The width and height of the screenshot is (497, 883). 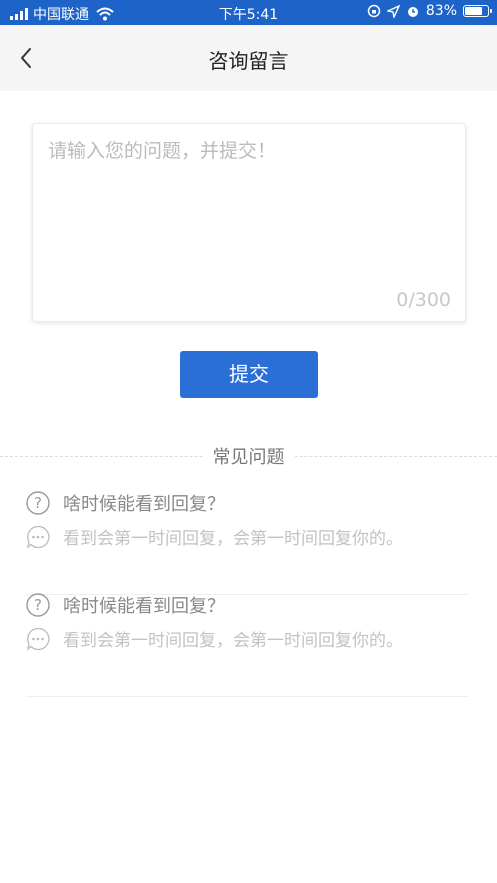 I want to click on faq-title: 常见问题, so click(x=248, y=456).